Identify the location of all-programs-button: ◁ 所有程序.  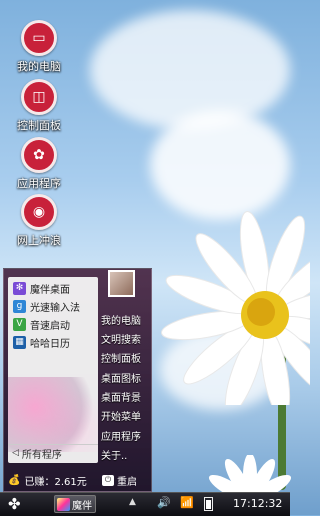
(53, 452).